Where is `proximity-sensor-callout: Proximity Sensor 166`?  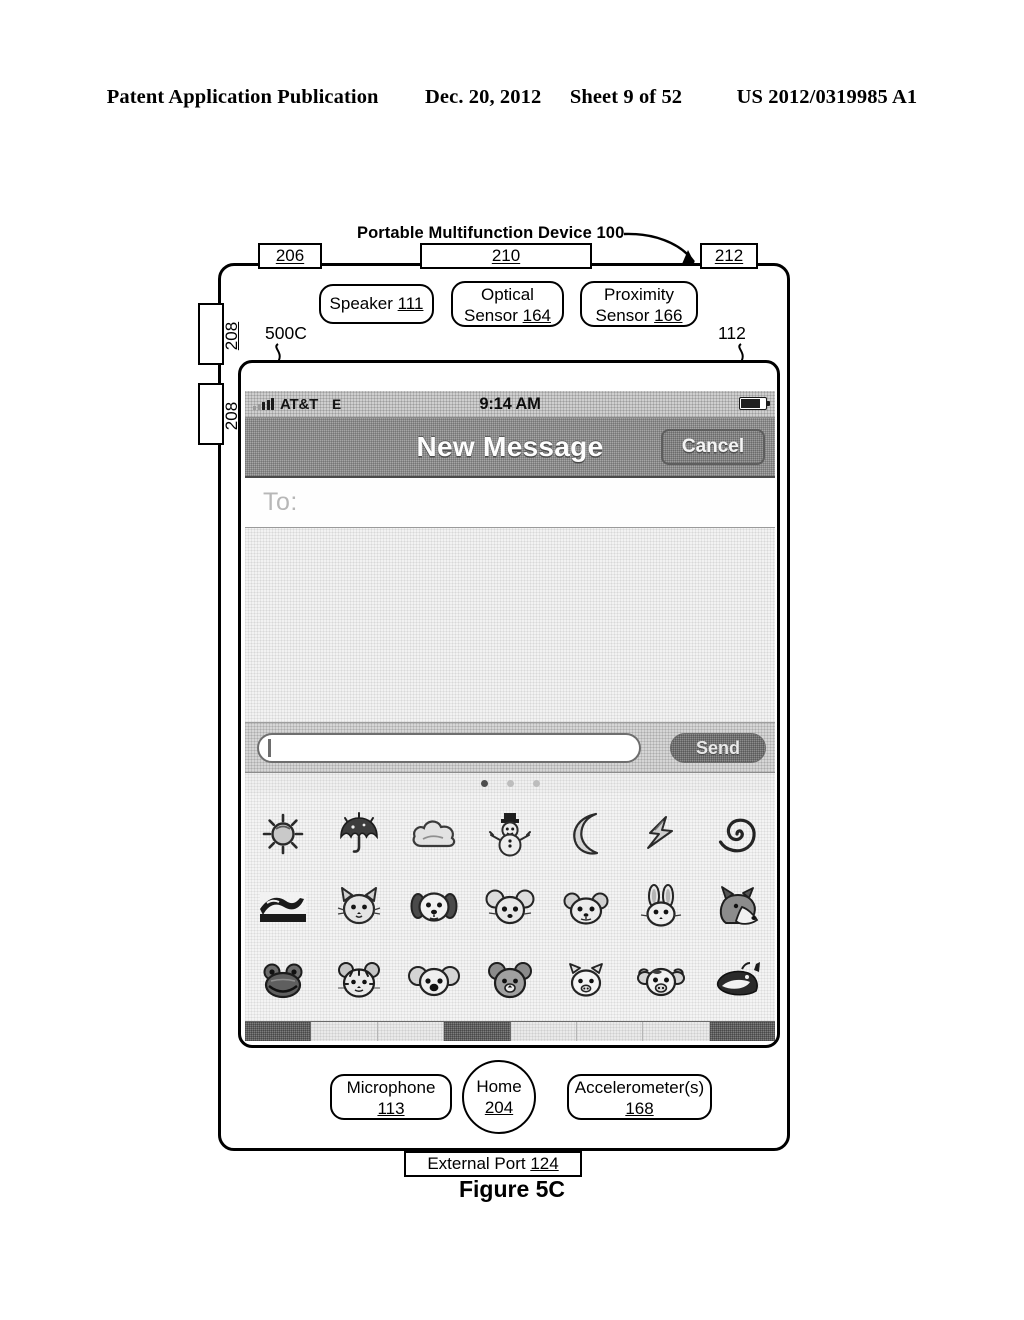
proximity-sensor-callout: Proximity Sensor 166 is located at coordinates (639, 304).